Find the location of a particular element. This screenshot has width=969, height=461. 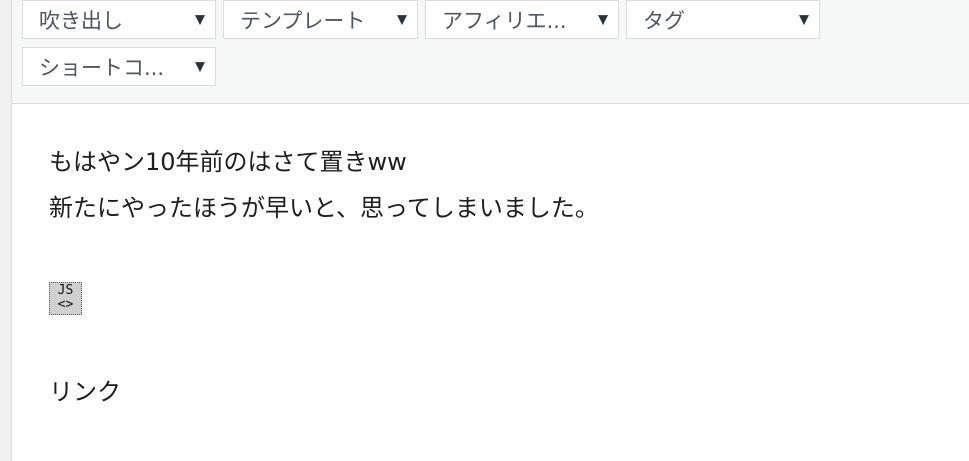

balloon-dropdown: 吹き出し ▼ is located at coordinates (119, 19).